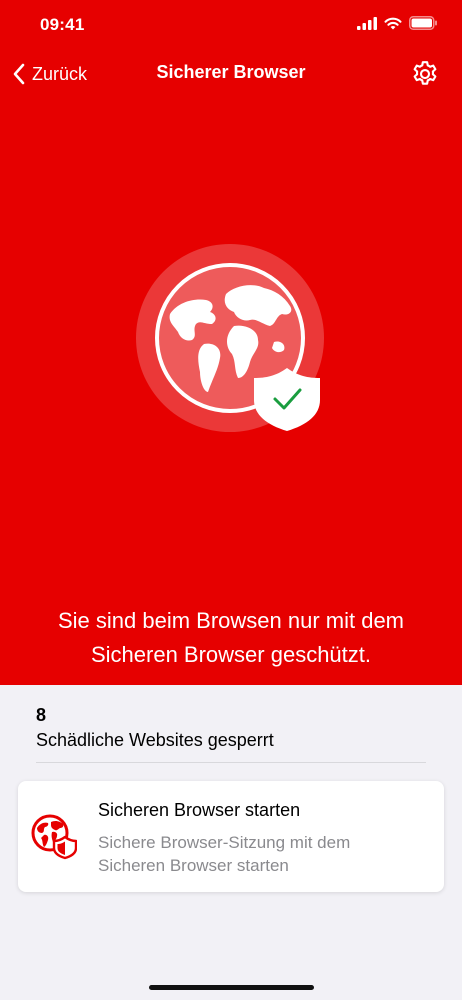  Describe the element at coordinates (54, 837) in the screenshot. I see `globe-shield-icon` at that location.